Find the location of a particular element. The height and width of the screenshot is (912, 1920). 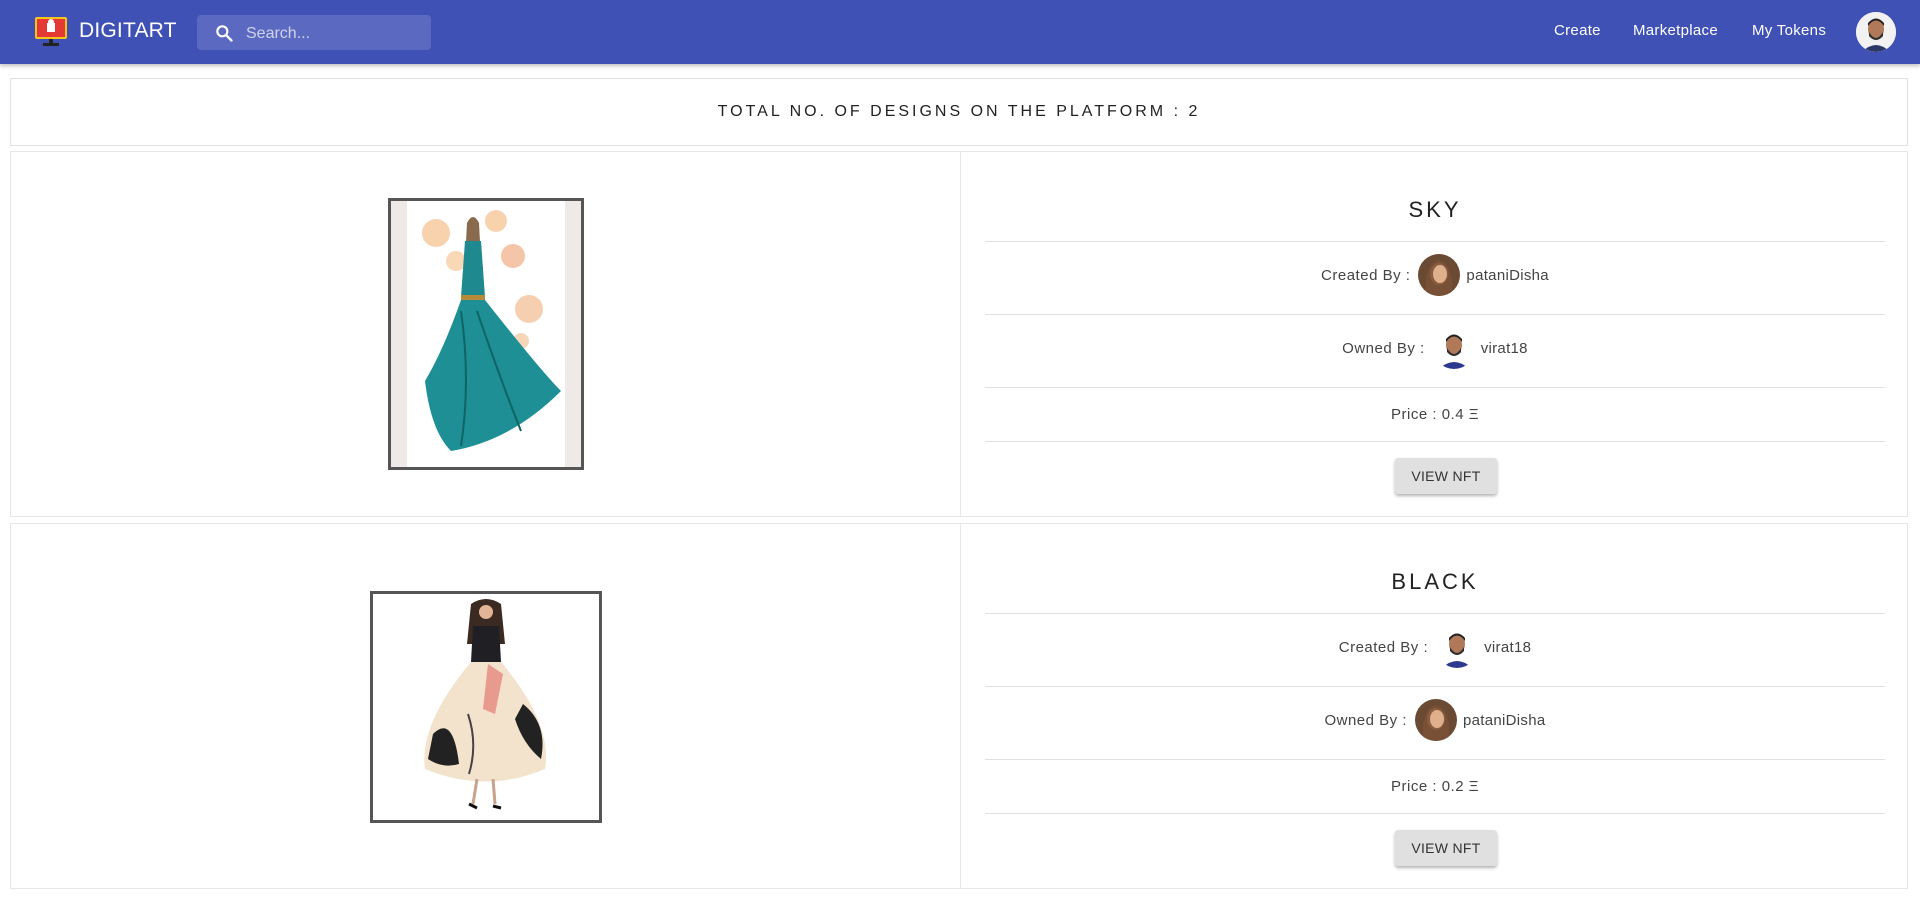

brand-name: DIGITART is located at coordinates (128, 31).